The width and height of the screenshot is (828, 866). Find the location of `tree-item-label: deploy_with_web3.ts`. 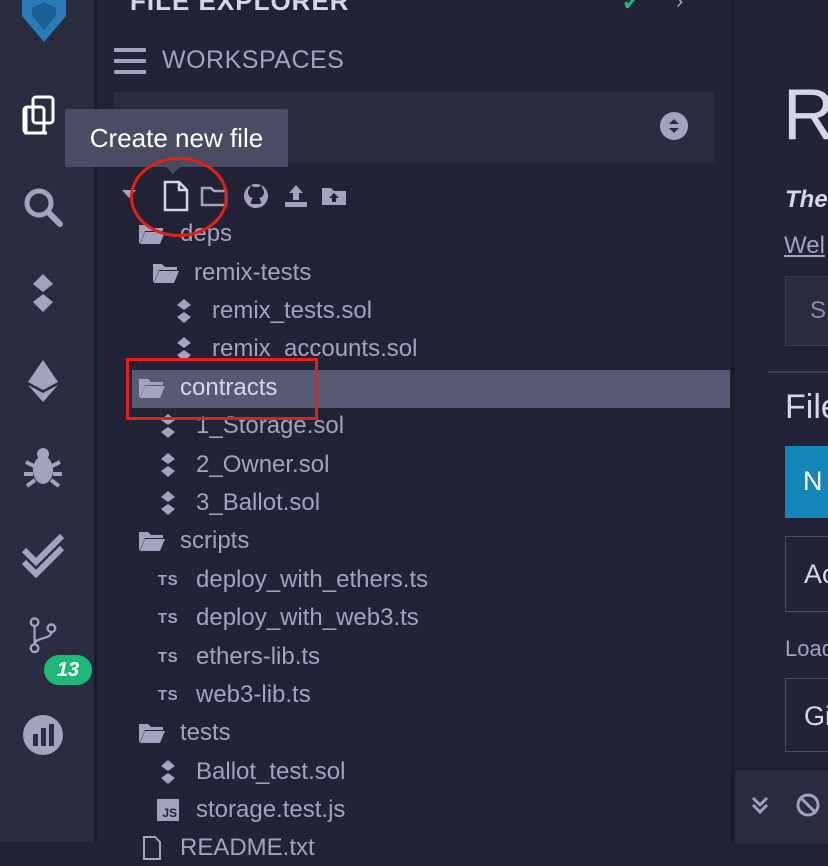

tree-item-label: deploy_with_web3.ts is located at coordinates (307, 617).